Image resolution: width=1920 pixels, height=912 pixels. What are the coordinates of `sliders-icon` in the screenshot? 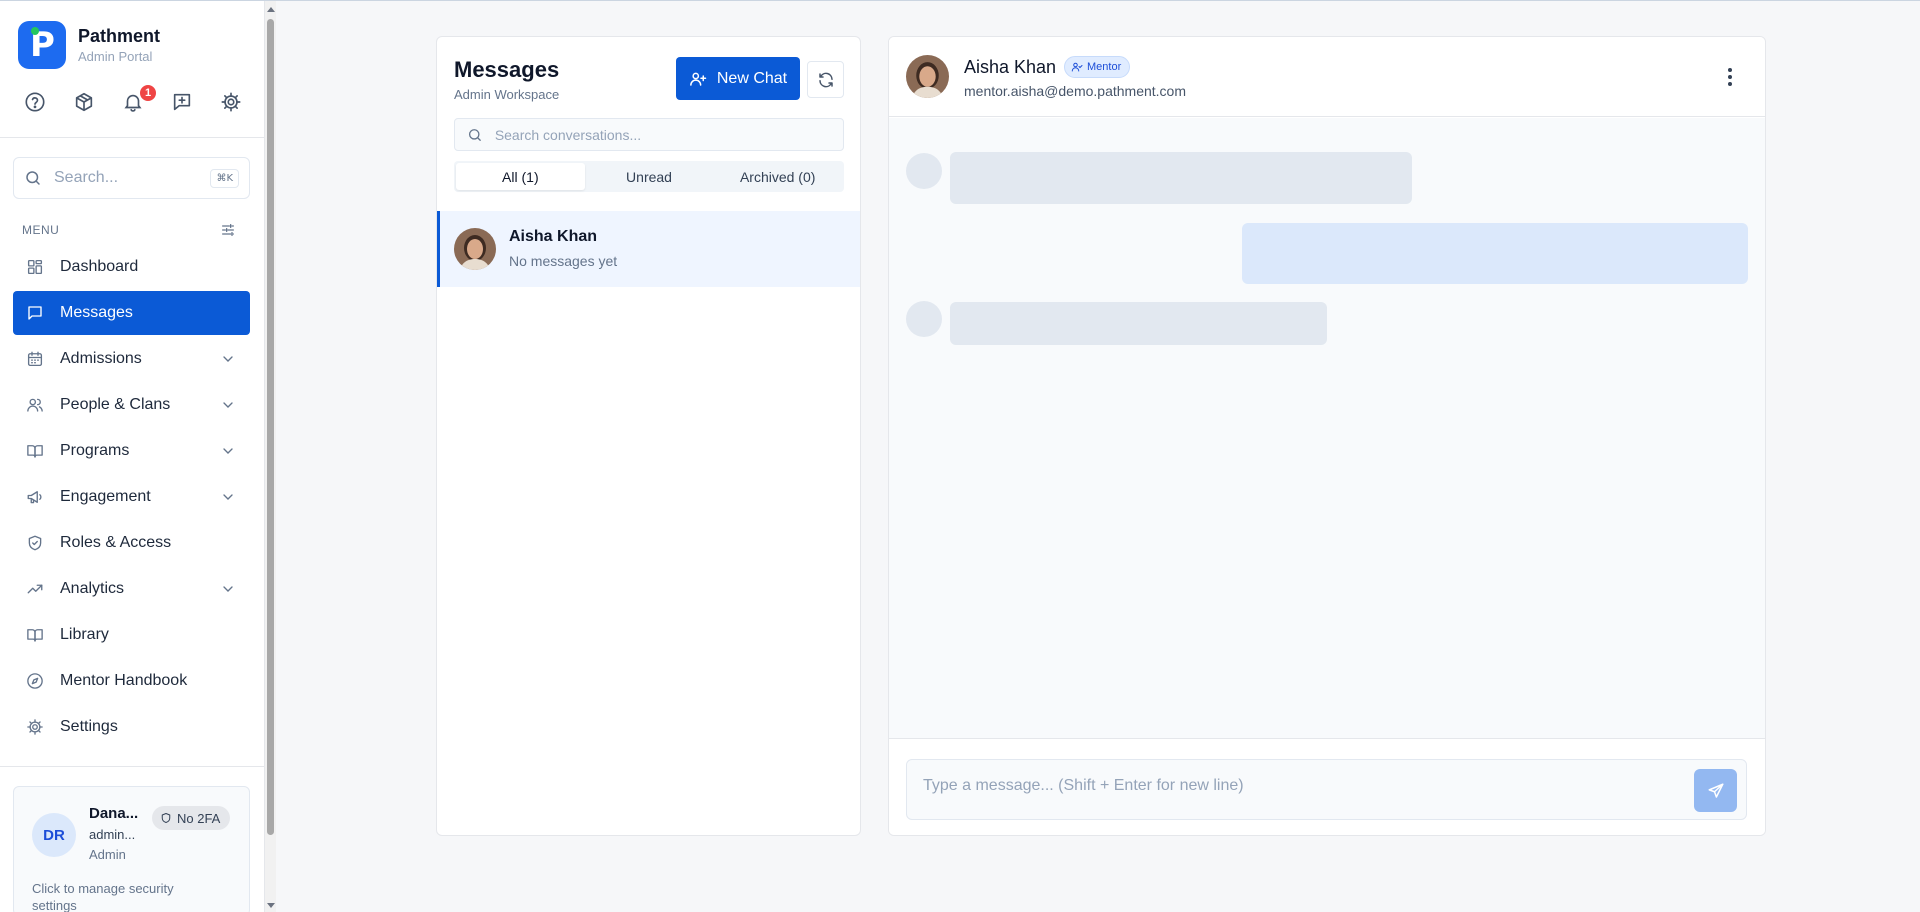 It's located at (228, 230).